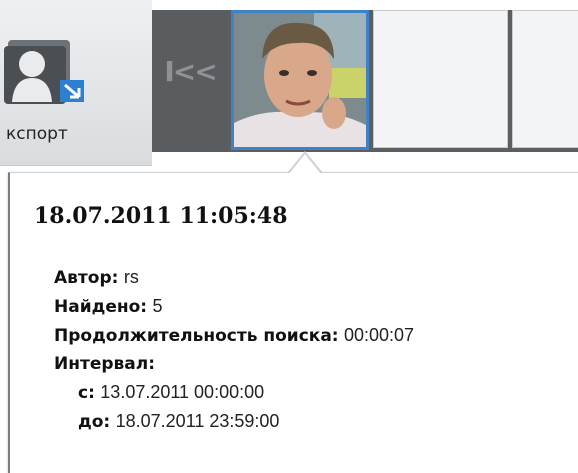  I want to click on export-label: кспорт, so click(37, 134).